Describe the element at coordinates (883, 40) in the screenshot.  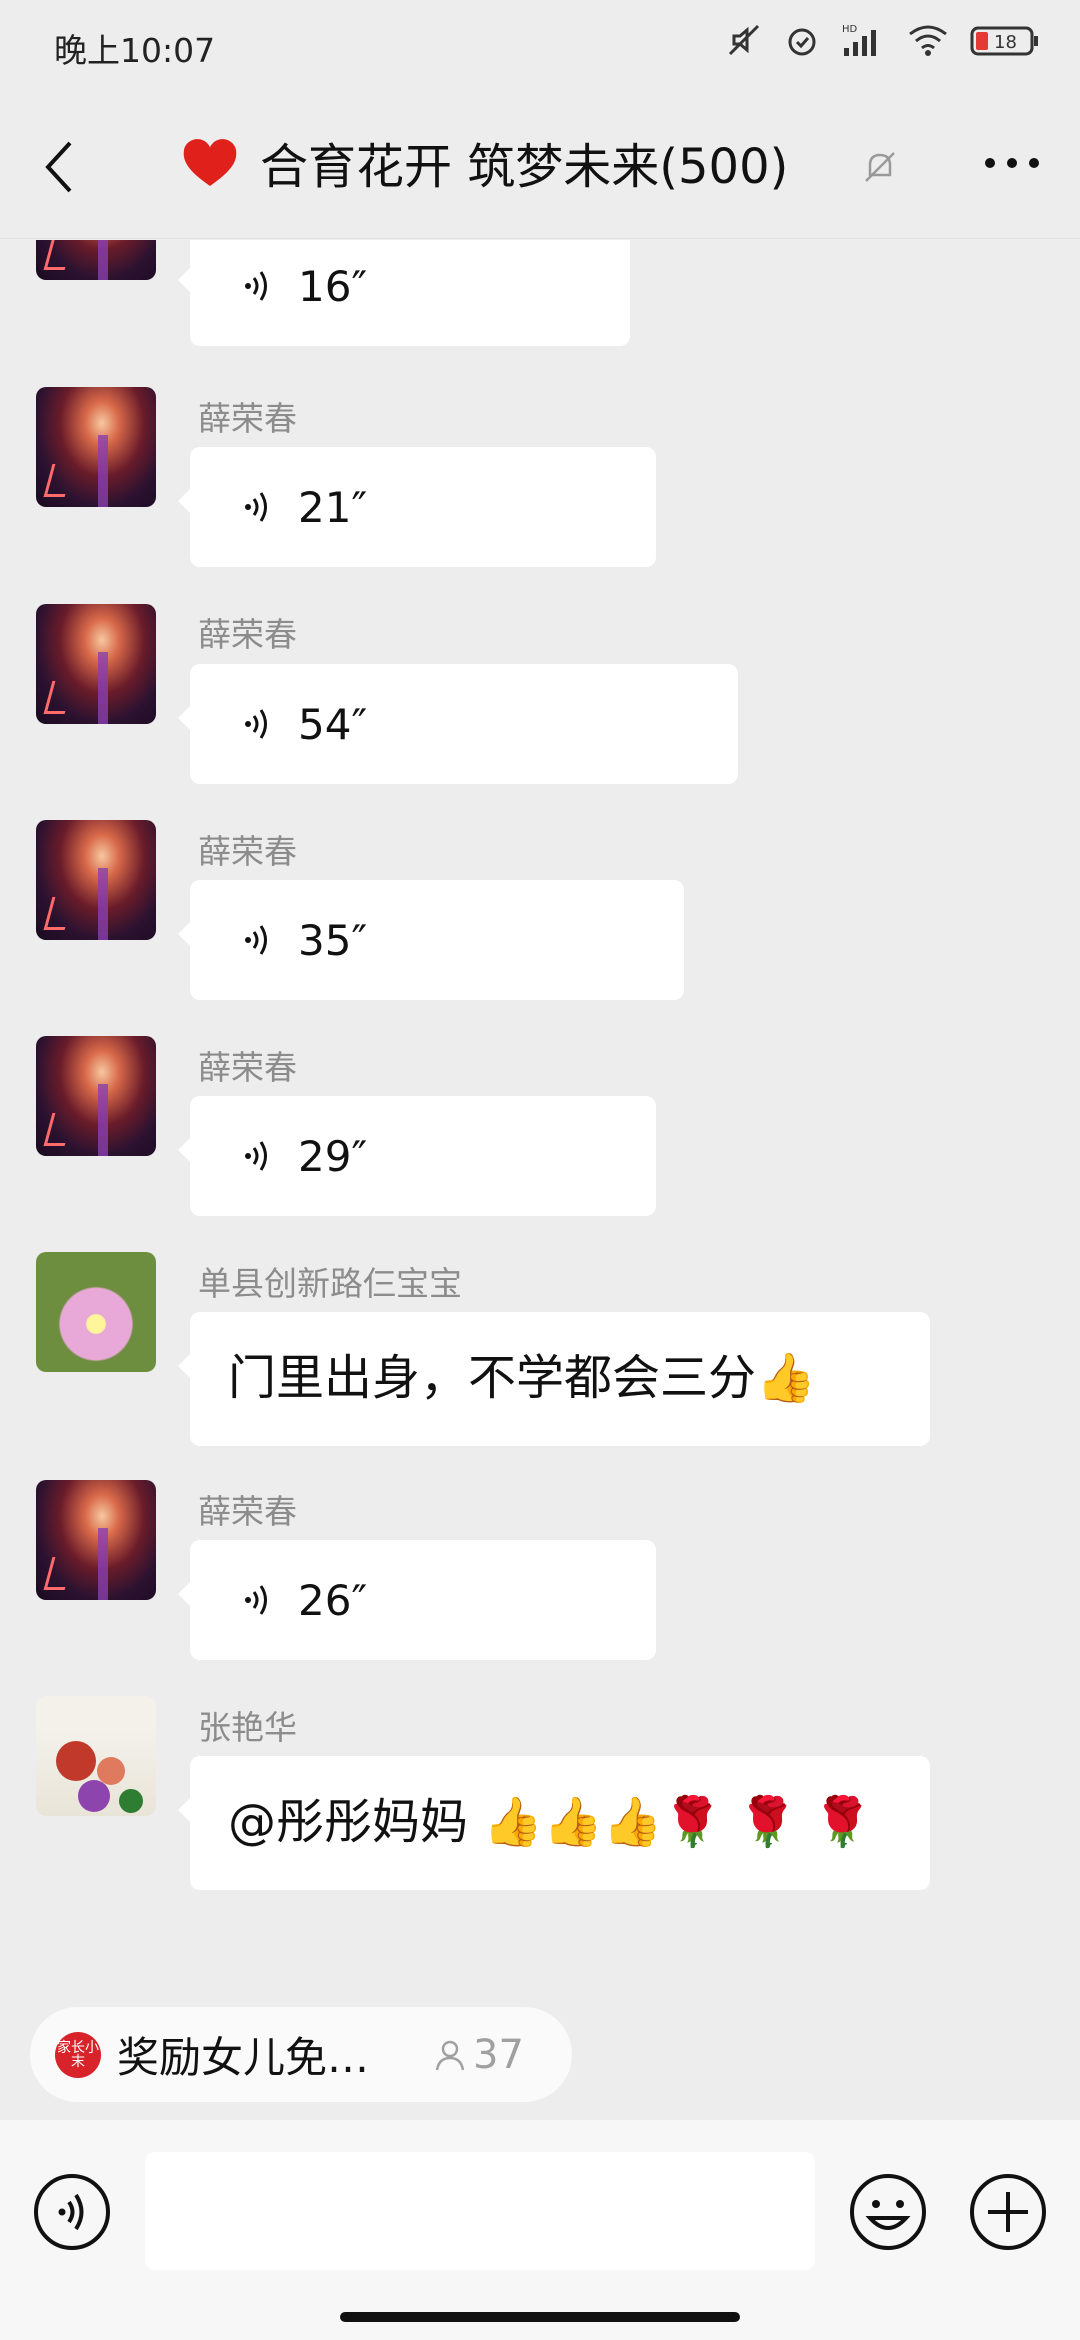
I see `status-icons: HD 18` at that location.